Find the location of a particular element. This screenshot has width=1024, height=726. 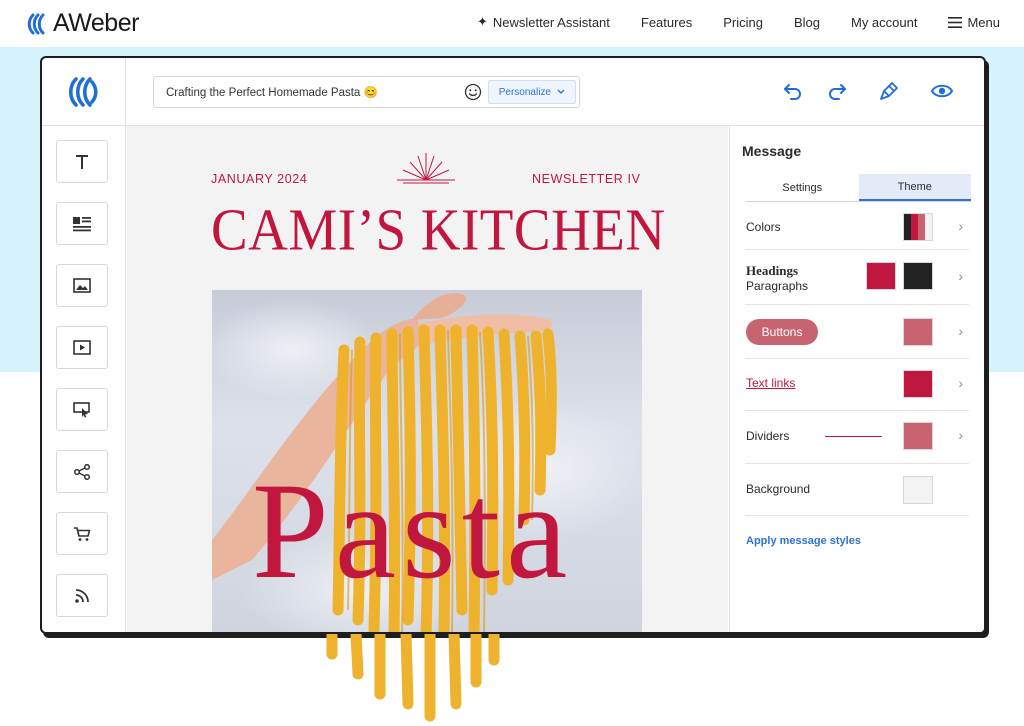

image-icon is located at coordinates (82, 285).